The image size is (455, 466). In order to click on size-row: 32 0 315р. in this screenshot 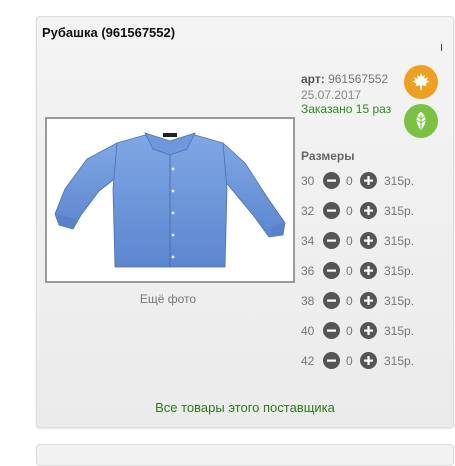, I will do `click(366, 211)`.